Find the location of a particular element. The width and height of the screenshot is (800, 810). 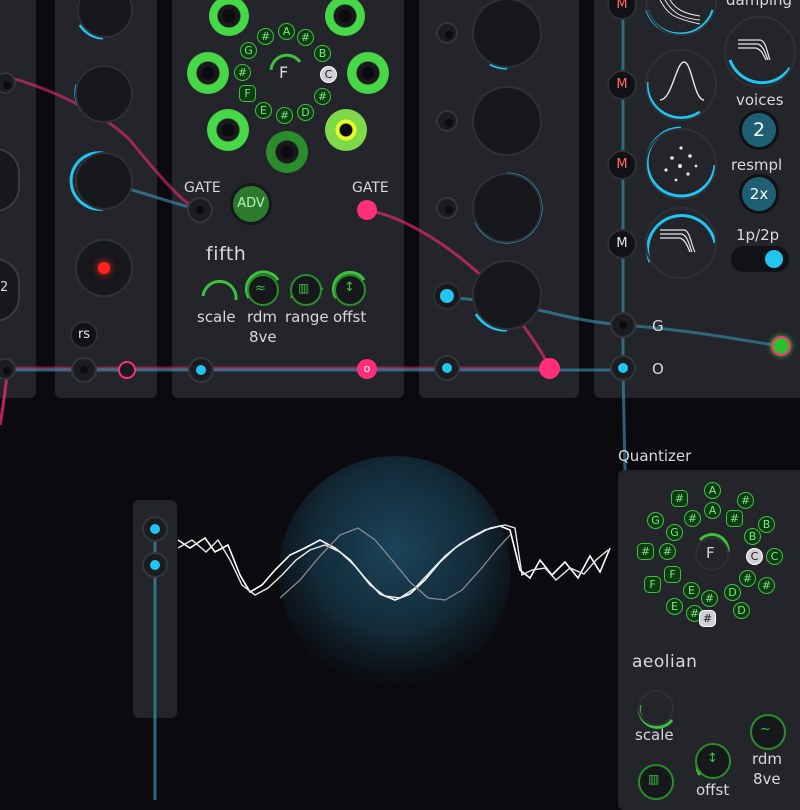

cable-resonator-right is located at coordinates (702, 335).